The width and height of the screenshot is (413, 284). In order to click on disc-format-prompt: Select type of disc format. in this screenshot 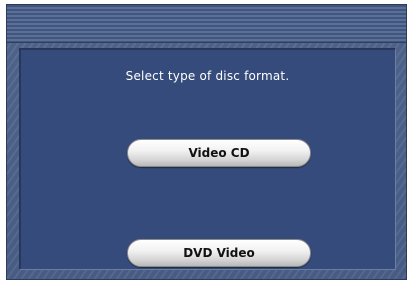, I will do `click(207, 76)`.